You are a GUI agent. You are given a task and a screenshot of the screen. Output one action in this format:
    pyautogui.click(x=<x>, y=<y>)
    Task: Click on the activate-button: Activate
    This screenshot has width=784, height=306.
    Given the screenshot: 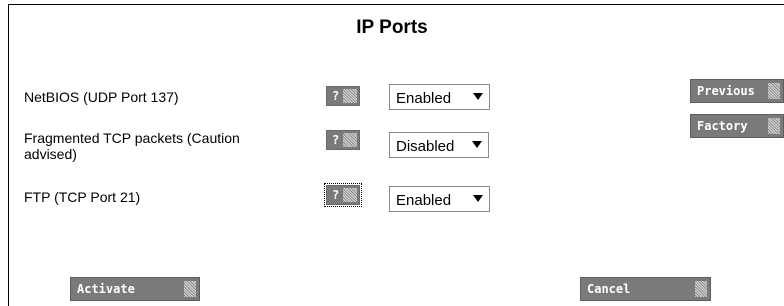 What is the action you would take?
    pyautogui.click(x=135, y=289)
    